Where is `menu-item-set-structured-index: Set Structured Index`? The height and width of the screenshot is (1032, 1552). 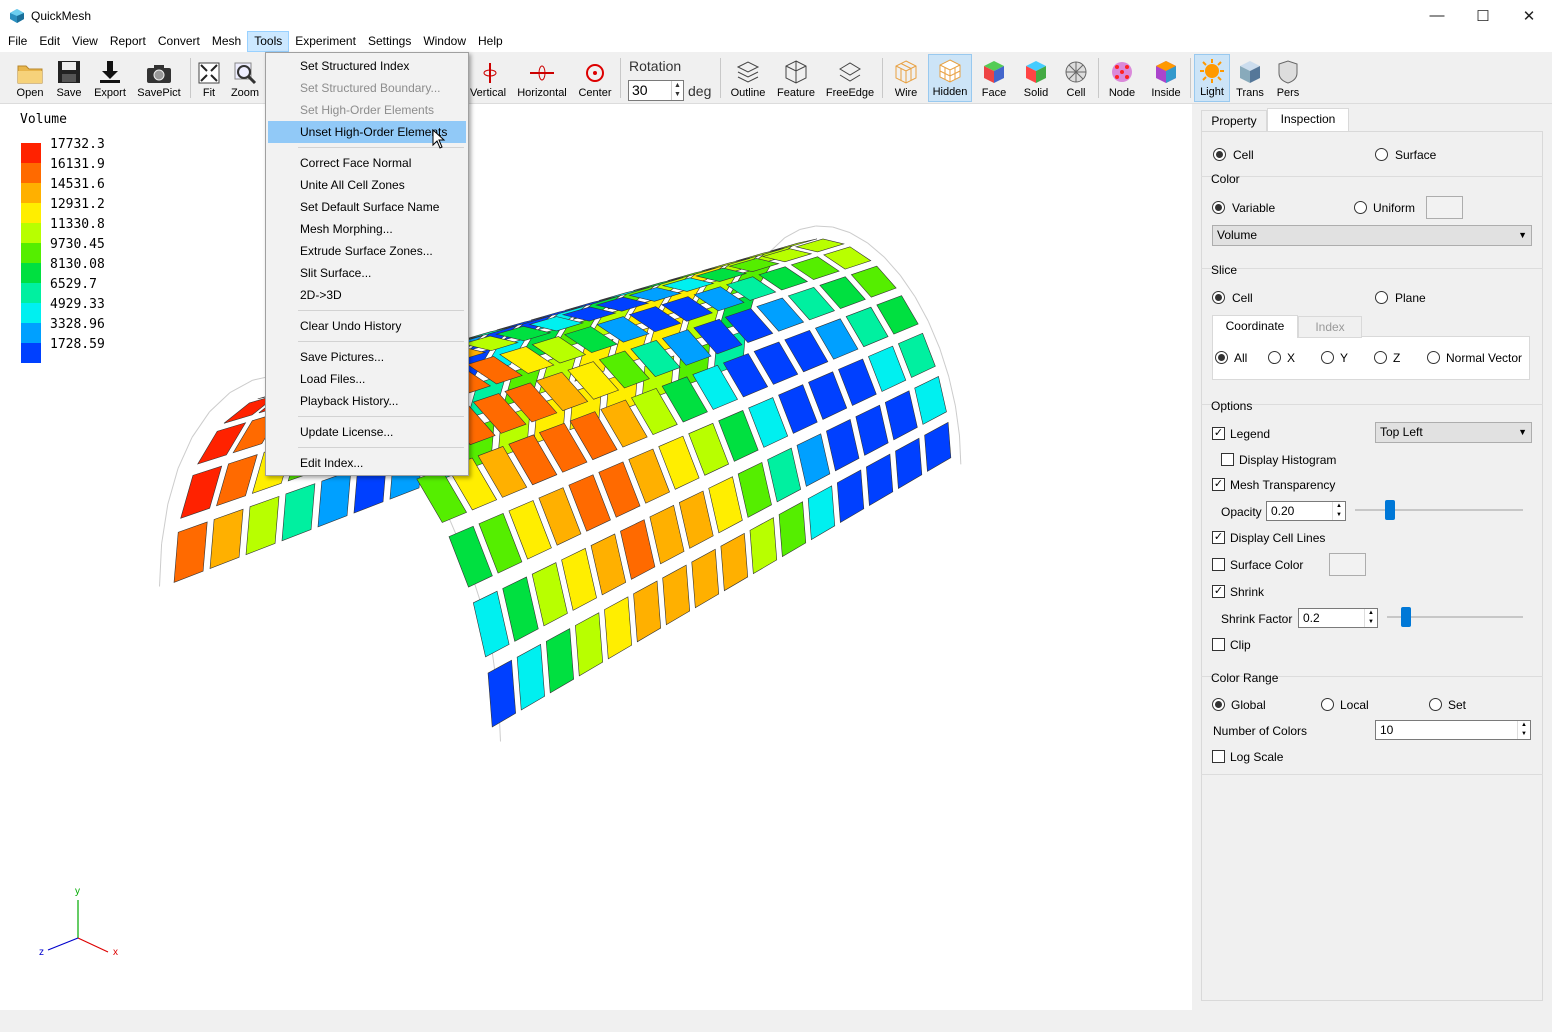
menu-item-set-structured-index: Set Structured Index is located at coordinates (367, 66).